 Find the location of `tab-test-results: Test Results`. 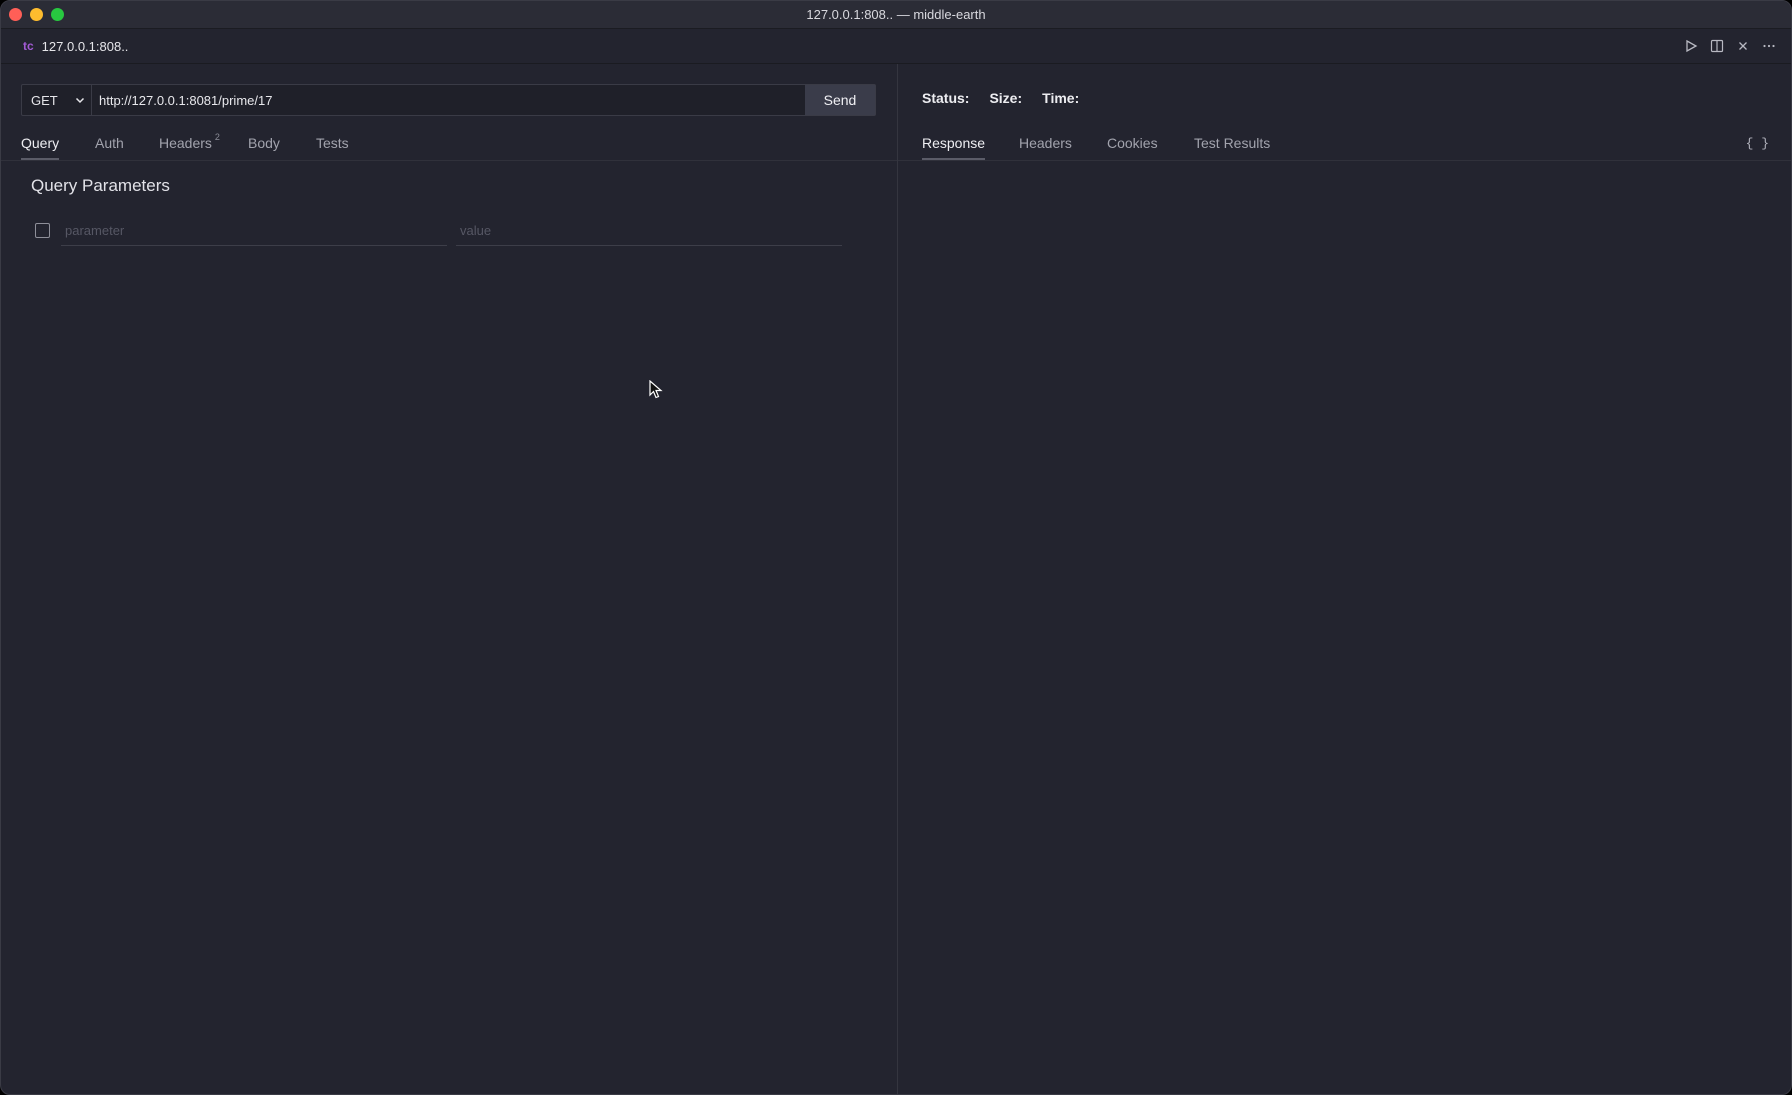

tab-test-results: Test Results is located at coordinates (1232, 143).